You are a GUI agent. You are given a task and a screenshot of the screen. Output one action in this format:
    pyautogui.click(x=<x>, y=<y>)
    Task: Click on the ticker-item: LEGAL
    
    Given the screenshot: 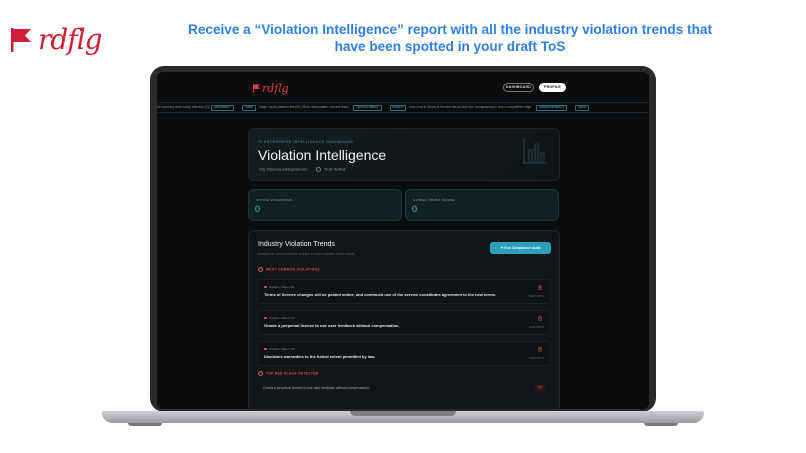 What is the action you would take?
    pyautogui.click(x=583, y=108)
    